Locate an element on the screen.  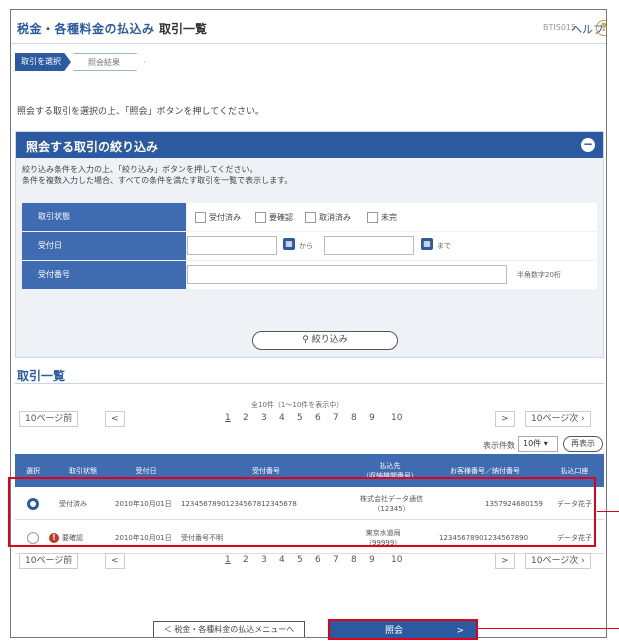
status-checkbox-incomplete is located at coordinates (372, 217).